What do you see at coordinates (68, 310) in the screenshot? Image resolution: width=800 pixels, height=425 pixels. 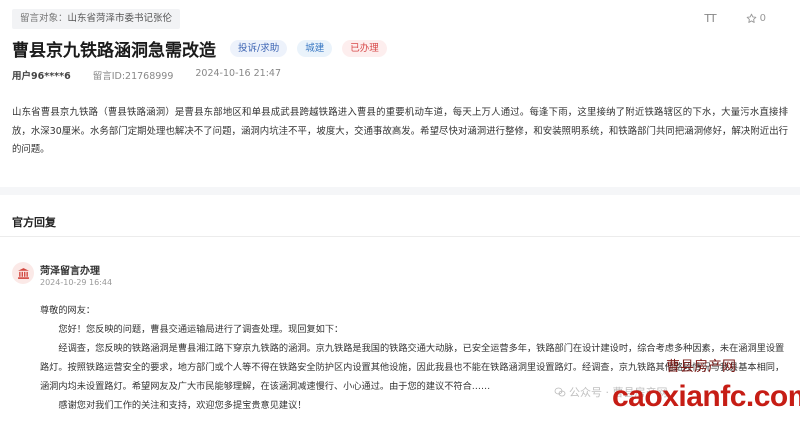 I see `reply-greeting: 尊敬的网友：` at bounding box center [68, 310].